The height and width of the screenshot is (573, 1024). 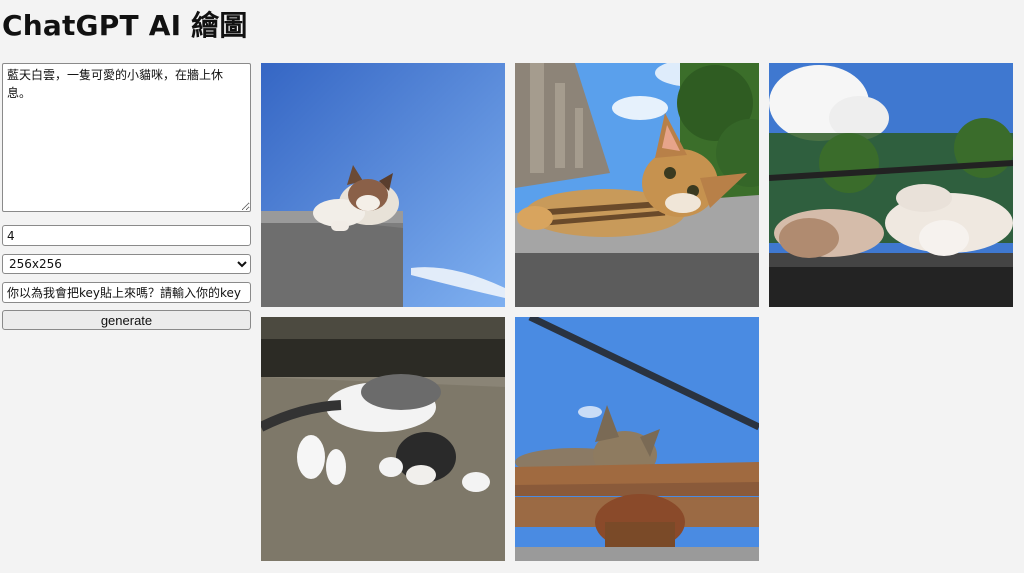 What do you see at coordinates (126, 235) in the screenshot?
I see `image-count-input` at bounding box center [126, 235].